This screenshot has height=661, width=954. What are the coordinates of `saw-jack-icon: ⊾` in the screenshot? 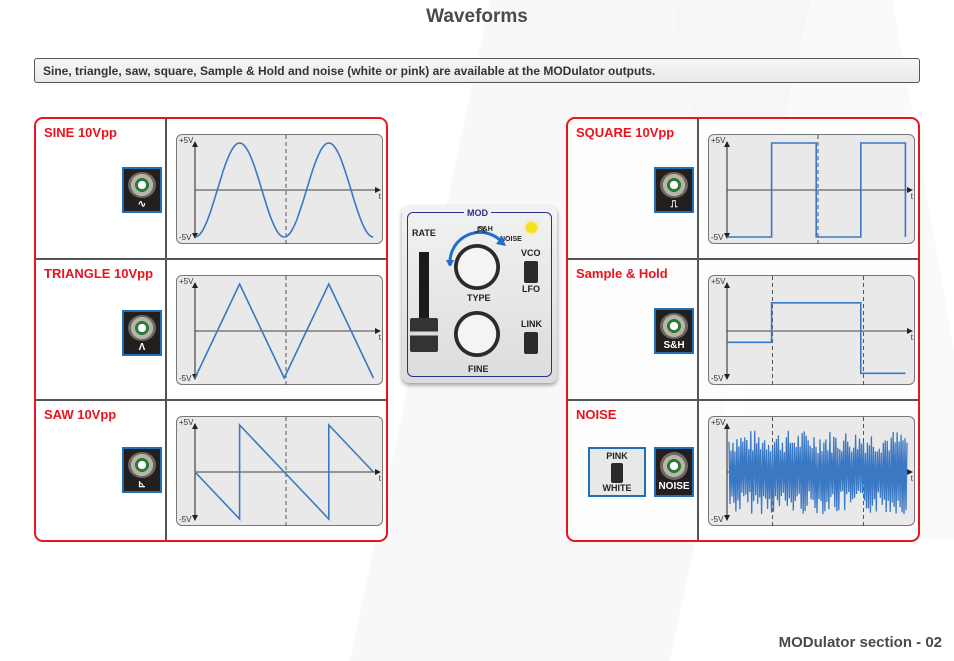 It's located at (142, 470).